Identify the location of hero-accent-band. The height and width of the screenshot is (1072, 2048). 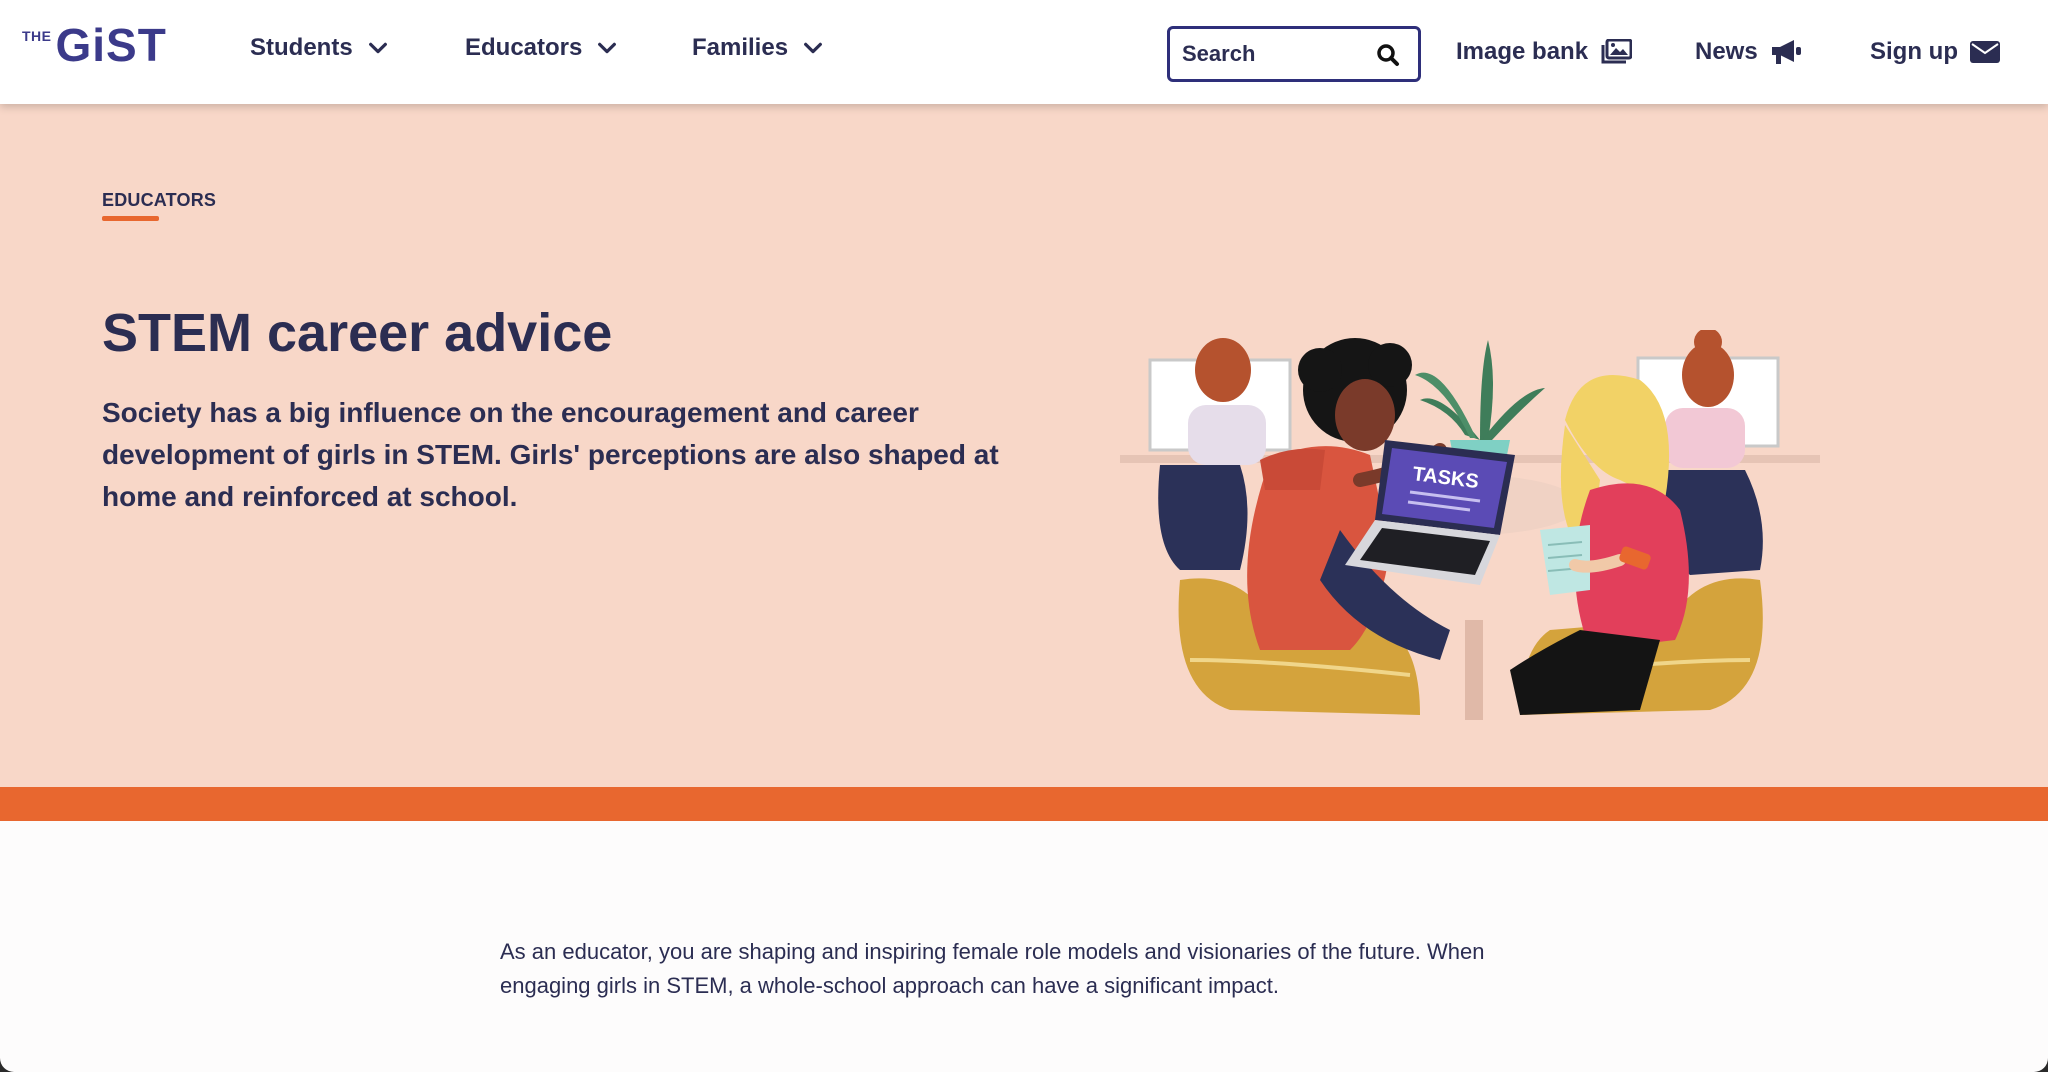
(1024, 804).